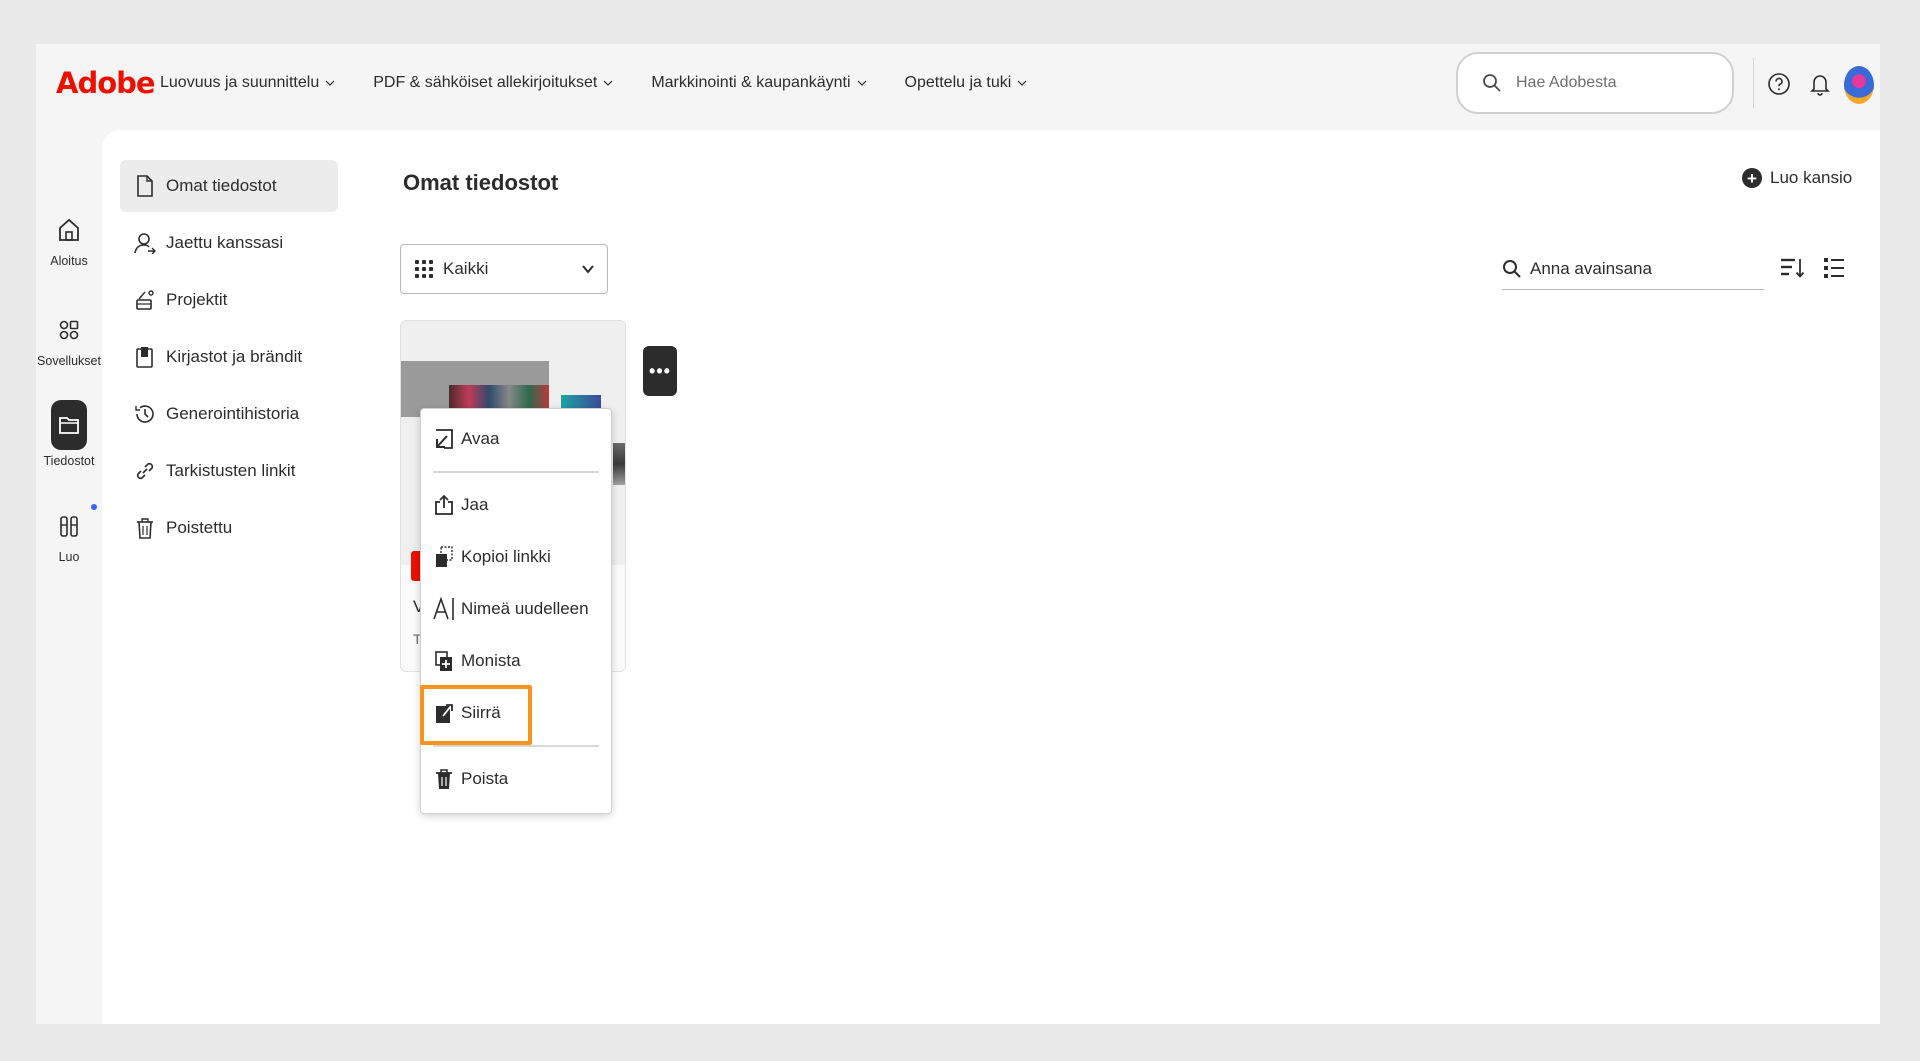  I want to click on rail-label: Tiedostot, so click(69, 461).